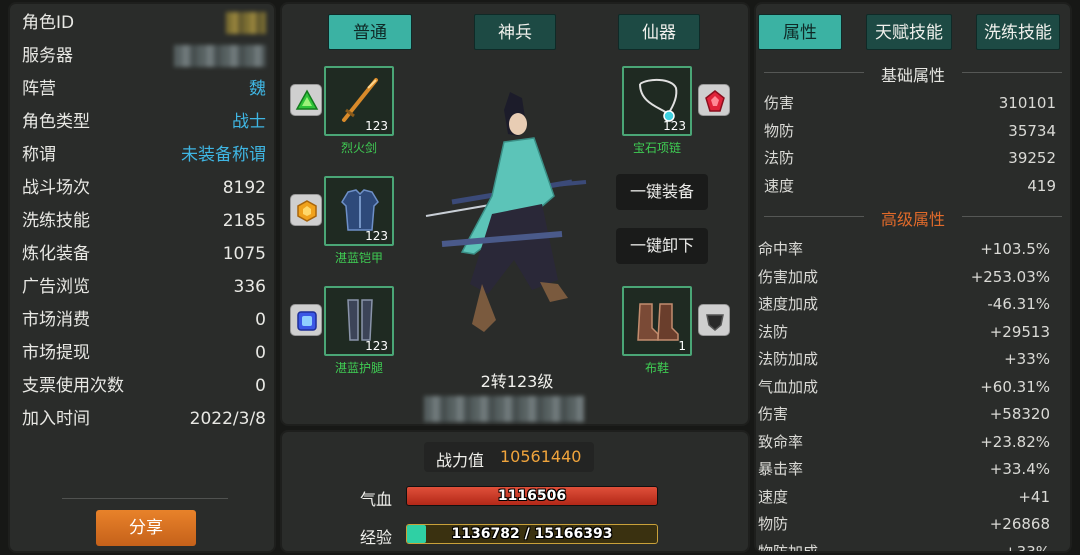 This screenshot has height=555, width=1080. Describe the element at coordinates (779, 130) in the screenshot. I see `attribute-name: 物防` at that location.